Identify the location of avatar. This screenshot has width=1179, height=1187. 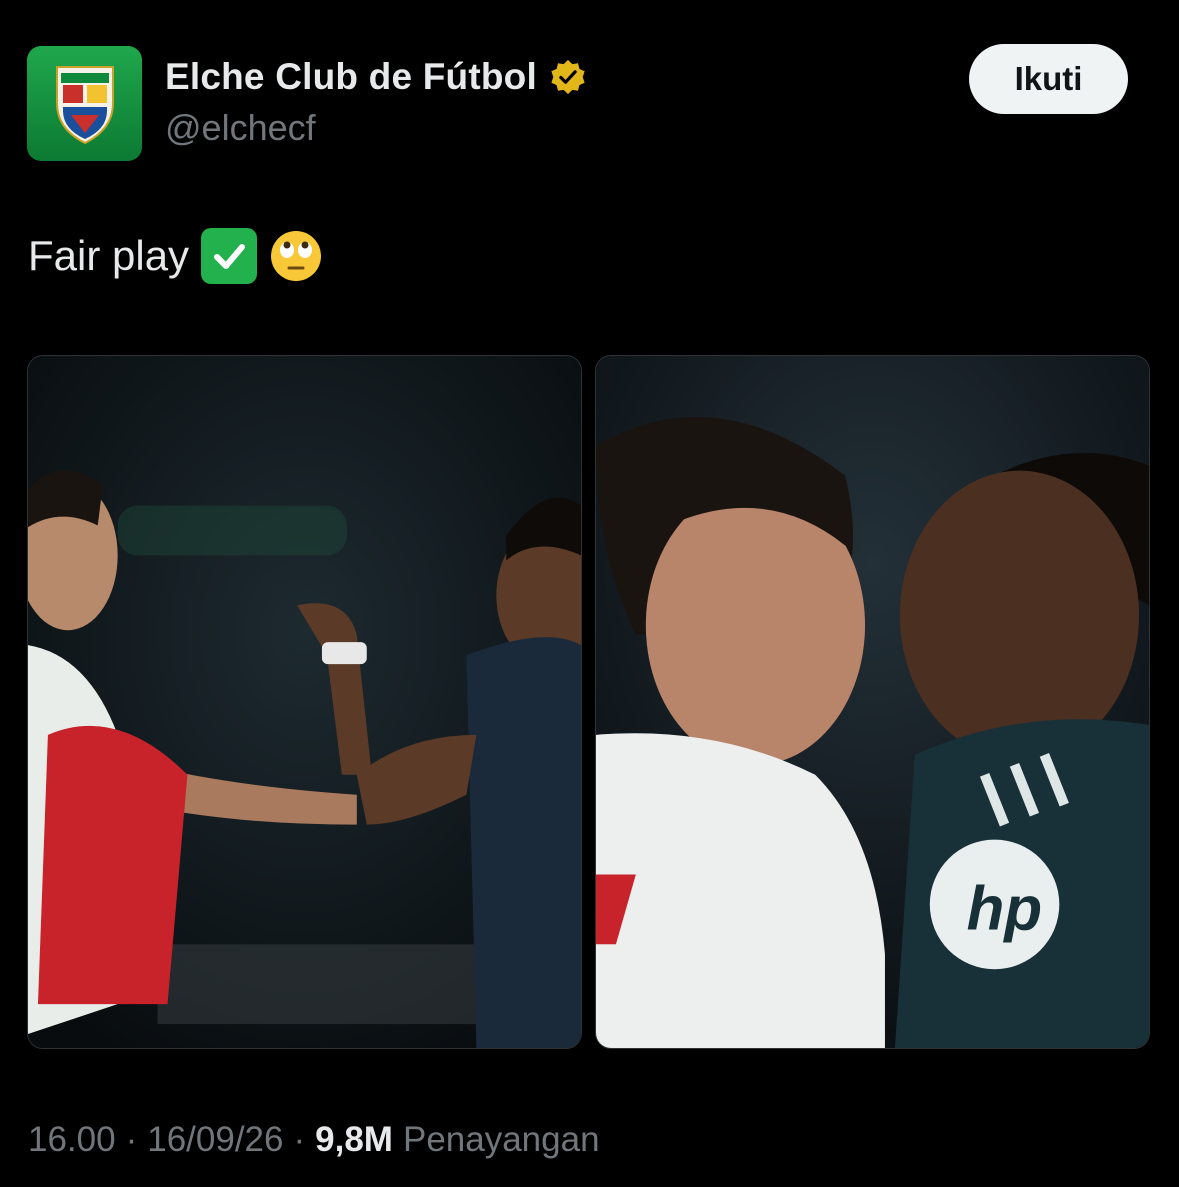
(84, 103).